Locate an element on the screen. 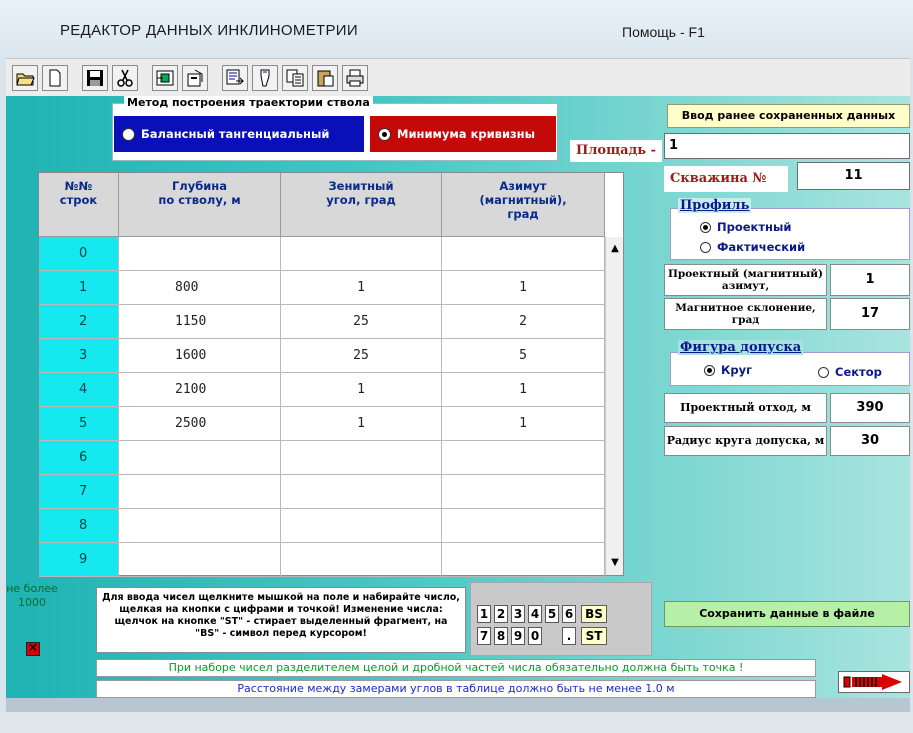 This screenshot has width=913, height=733. save-icon is located at coordinates (95, 78).